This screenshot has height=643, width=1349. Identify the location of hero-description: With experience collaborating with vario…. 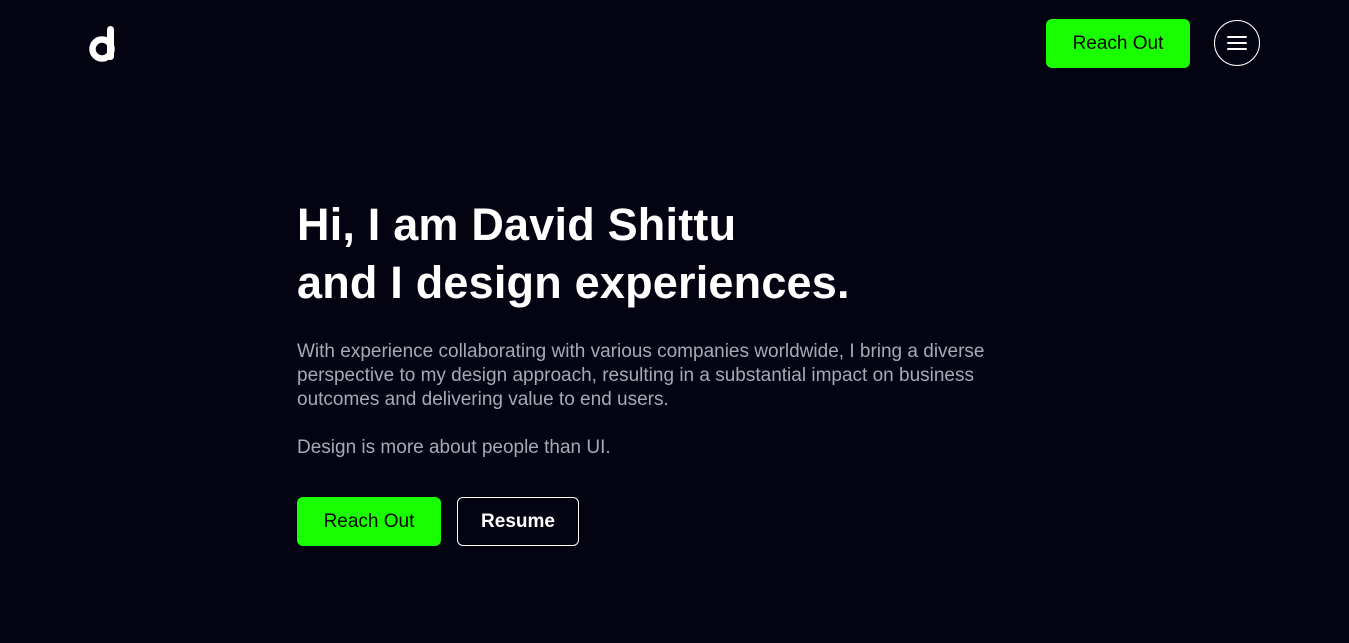
(641, 375).